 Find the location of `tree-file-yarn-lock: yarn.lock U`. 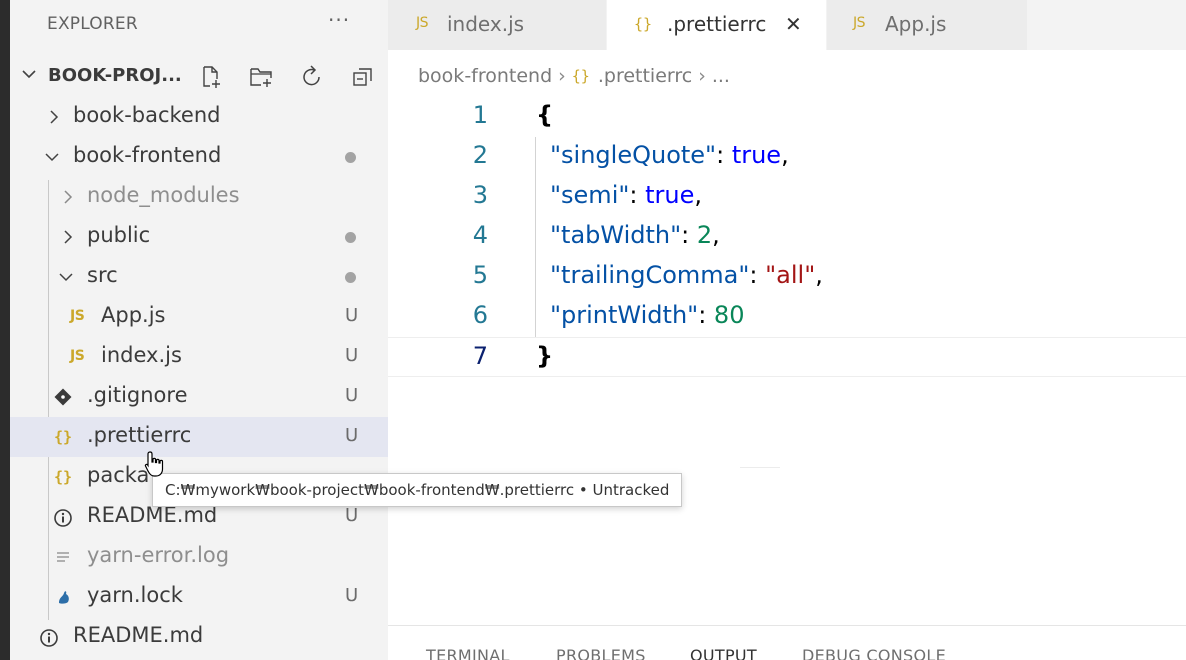

tree-file-yarn-lock: yarn.lock U is located at coordinates (199, 597).